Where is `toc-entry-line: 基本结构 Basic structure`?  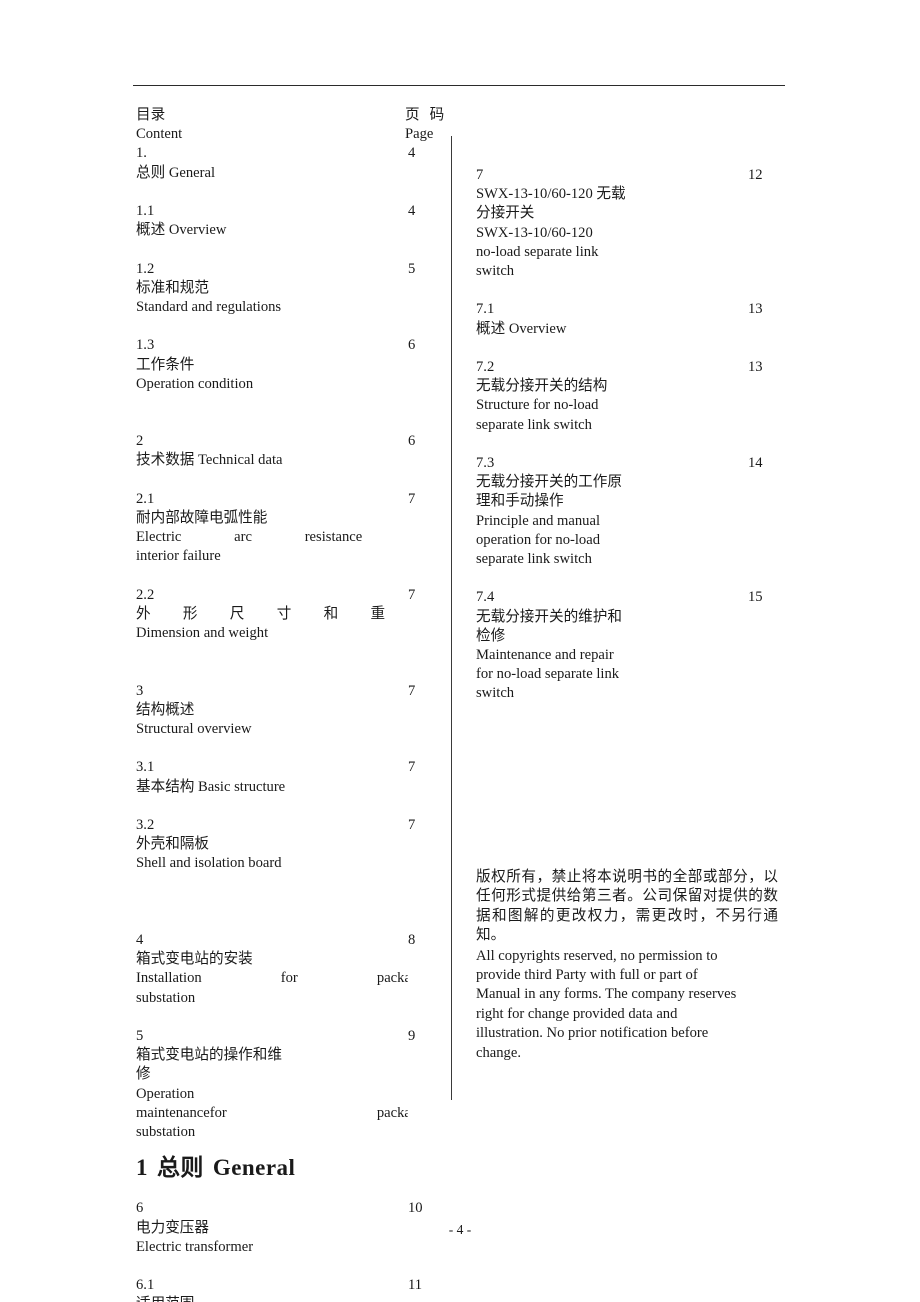 toc-entry-line: 基本结构 Basic structure is located at coordinates (211, 786).